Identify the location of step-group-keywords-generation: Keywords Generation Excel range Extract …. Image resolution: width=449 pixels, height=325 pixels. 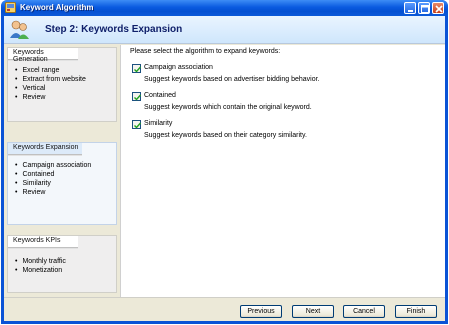
(62, 84).